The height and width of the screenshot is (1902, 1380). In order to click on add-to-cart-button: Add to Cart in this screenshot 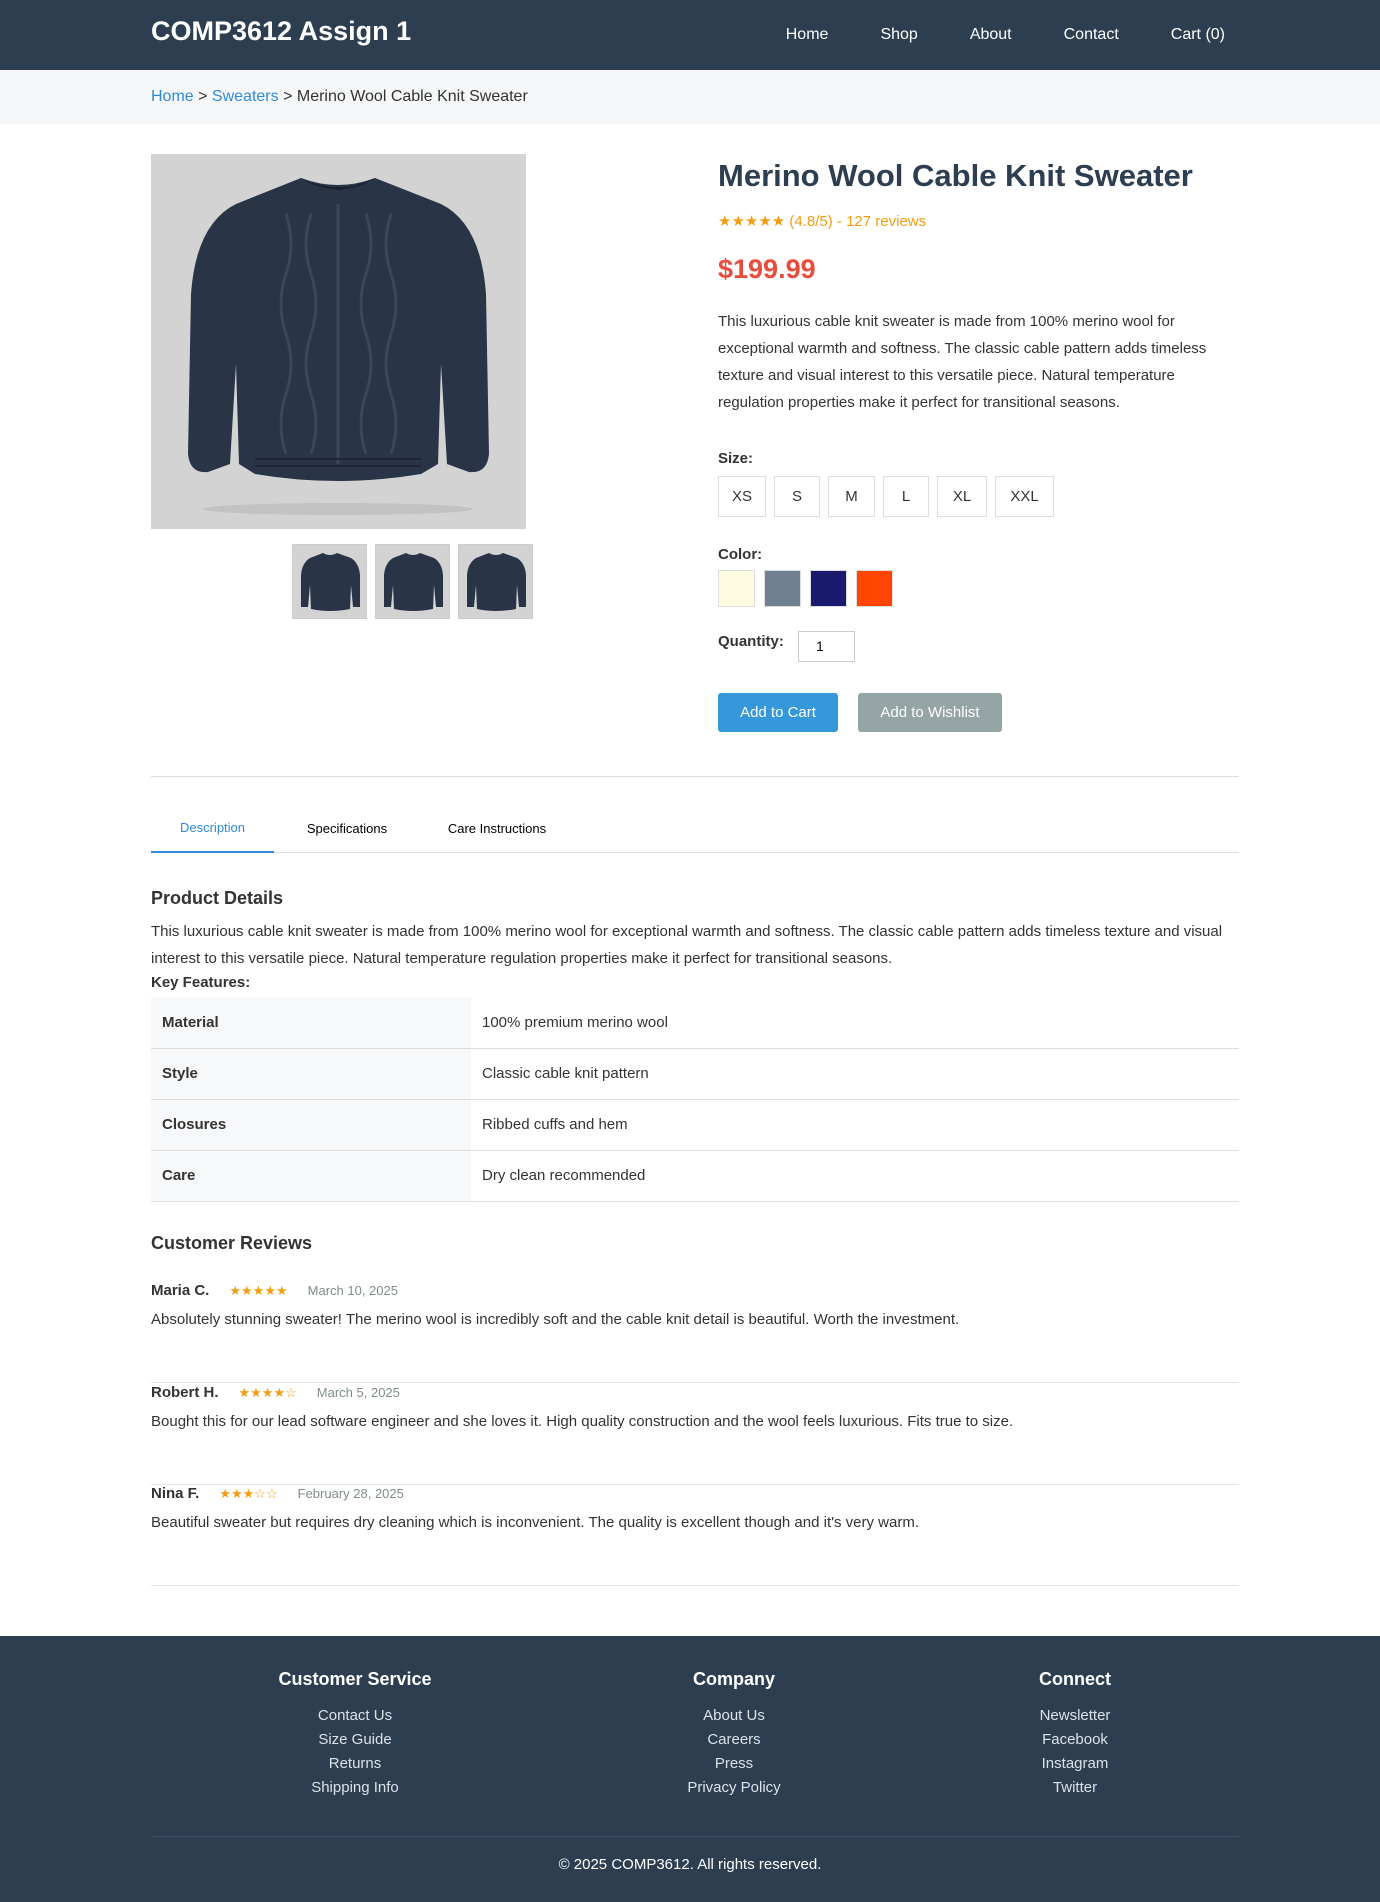, I will do `click(778, 712)`.